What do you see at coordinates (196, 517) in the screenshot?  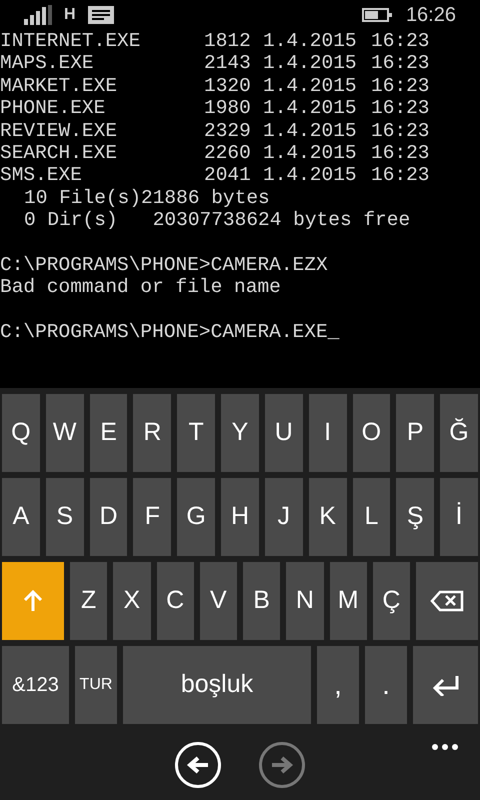 I see `keyboard-key: G` at bounding box center [196, 517].